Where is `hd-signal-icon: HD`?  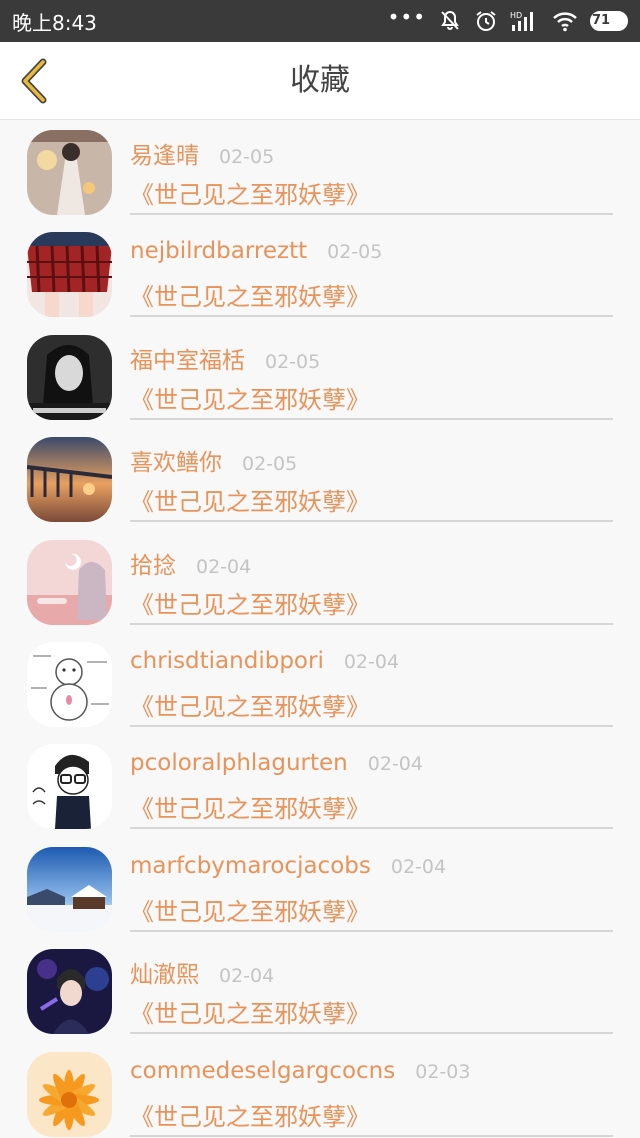
hd-signal-icon: HD is located at coordinates (525, 21).